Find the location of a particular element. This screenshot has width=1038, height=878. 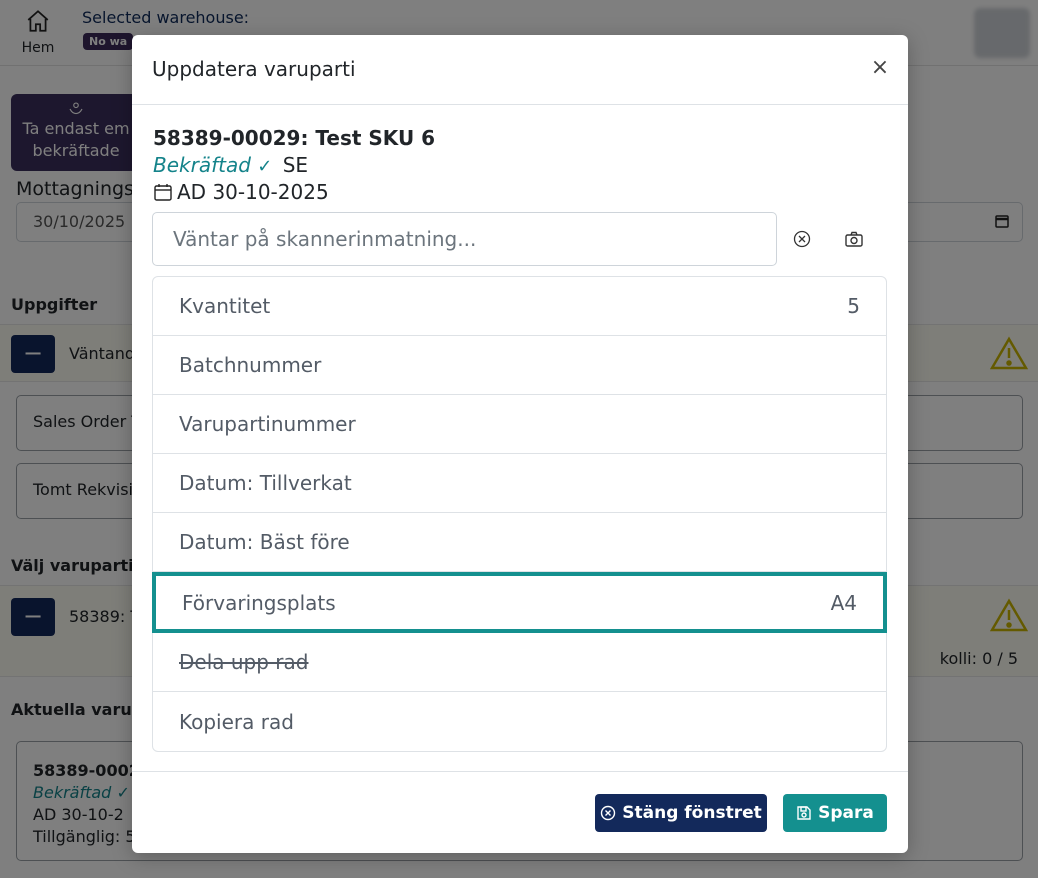

save-button: Spara is located at coordinates (835, 813).